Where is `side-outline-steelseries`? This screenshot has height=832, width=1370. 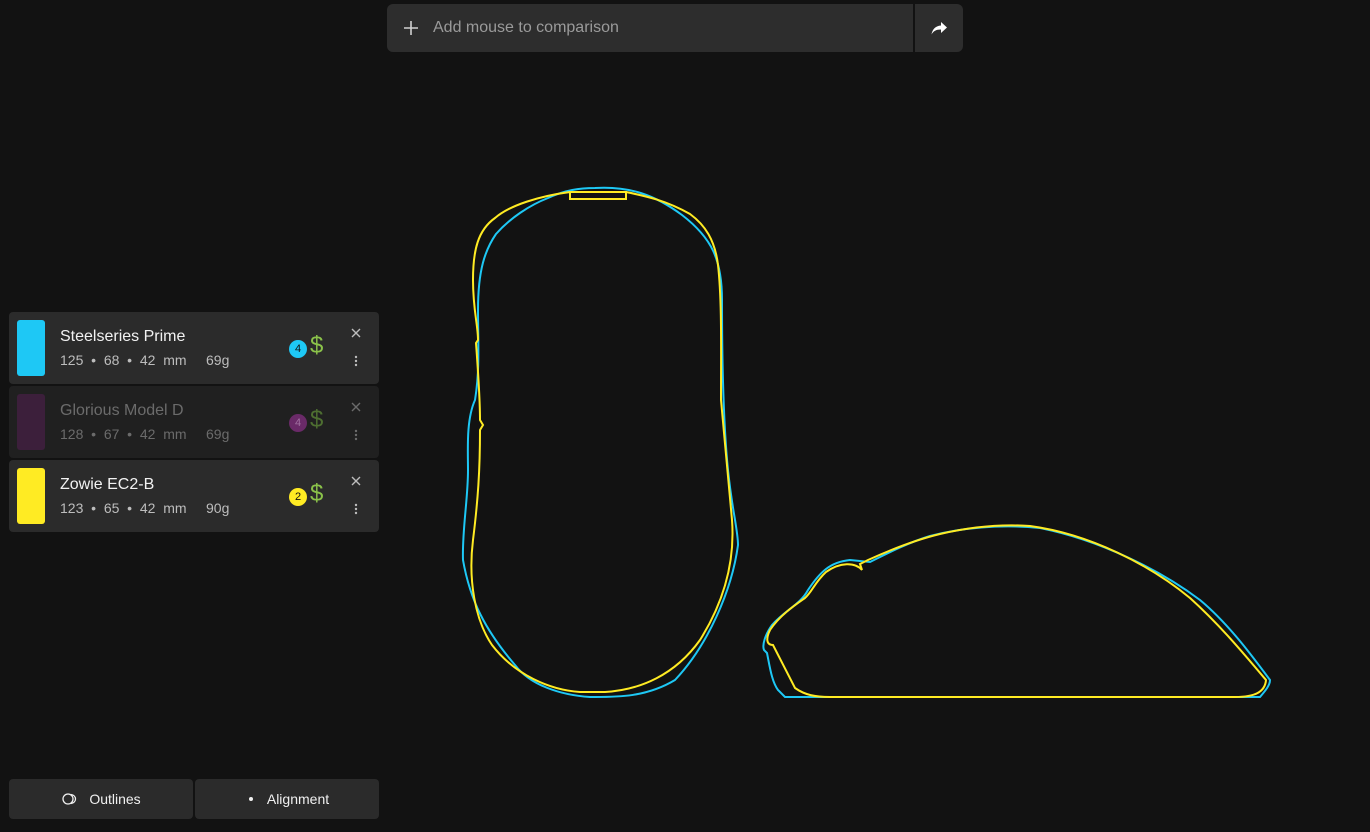 side-outline-steelseries is located at coordinates (1017, 611).